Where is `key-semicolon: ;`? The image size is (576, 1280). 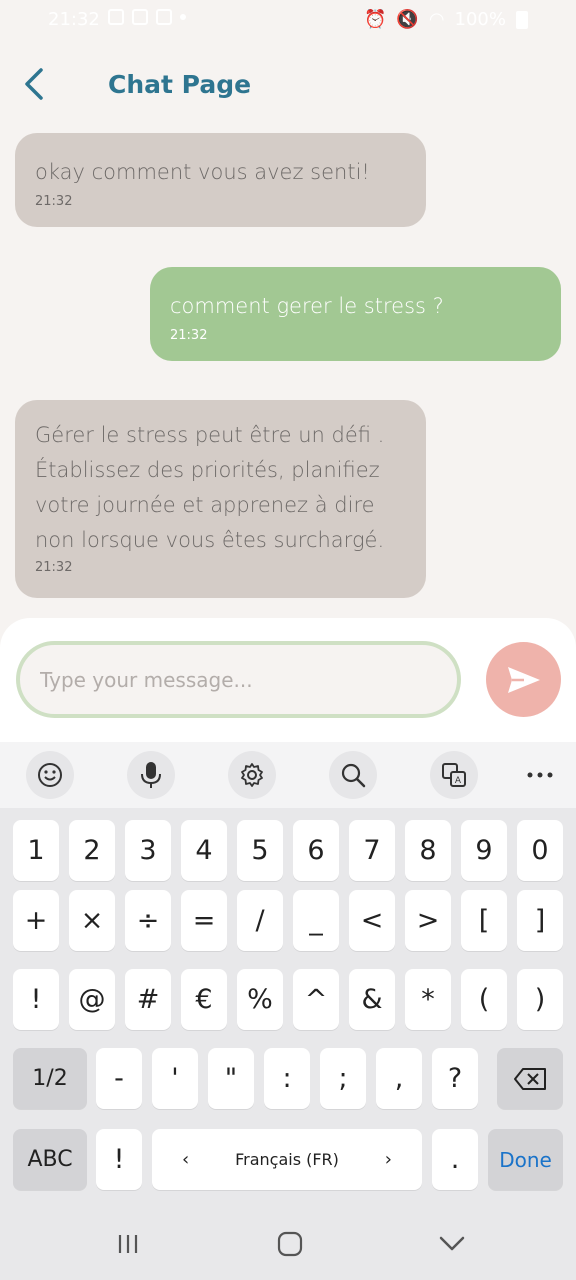 key-semicolon: ; is located at coordinates (343, 1078).